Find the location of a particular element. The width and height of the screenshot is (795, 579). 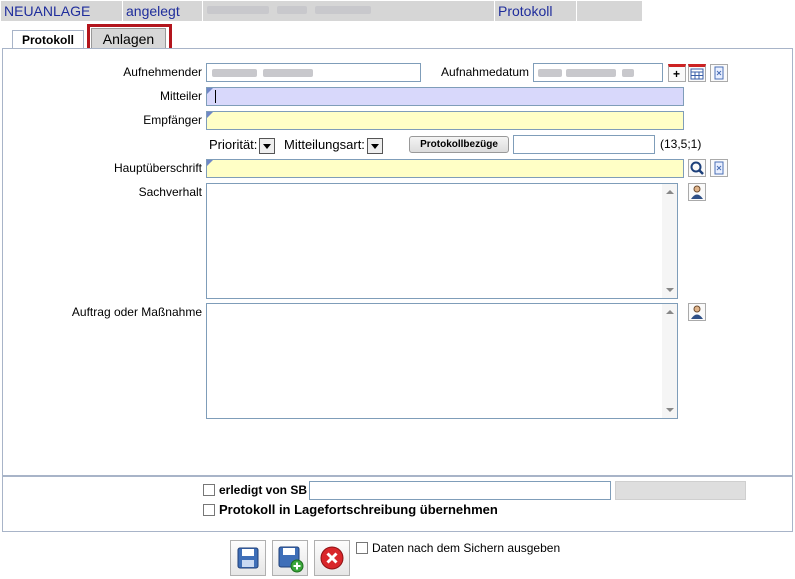

date-plus-button: + is located at coordinates (677, 73).